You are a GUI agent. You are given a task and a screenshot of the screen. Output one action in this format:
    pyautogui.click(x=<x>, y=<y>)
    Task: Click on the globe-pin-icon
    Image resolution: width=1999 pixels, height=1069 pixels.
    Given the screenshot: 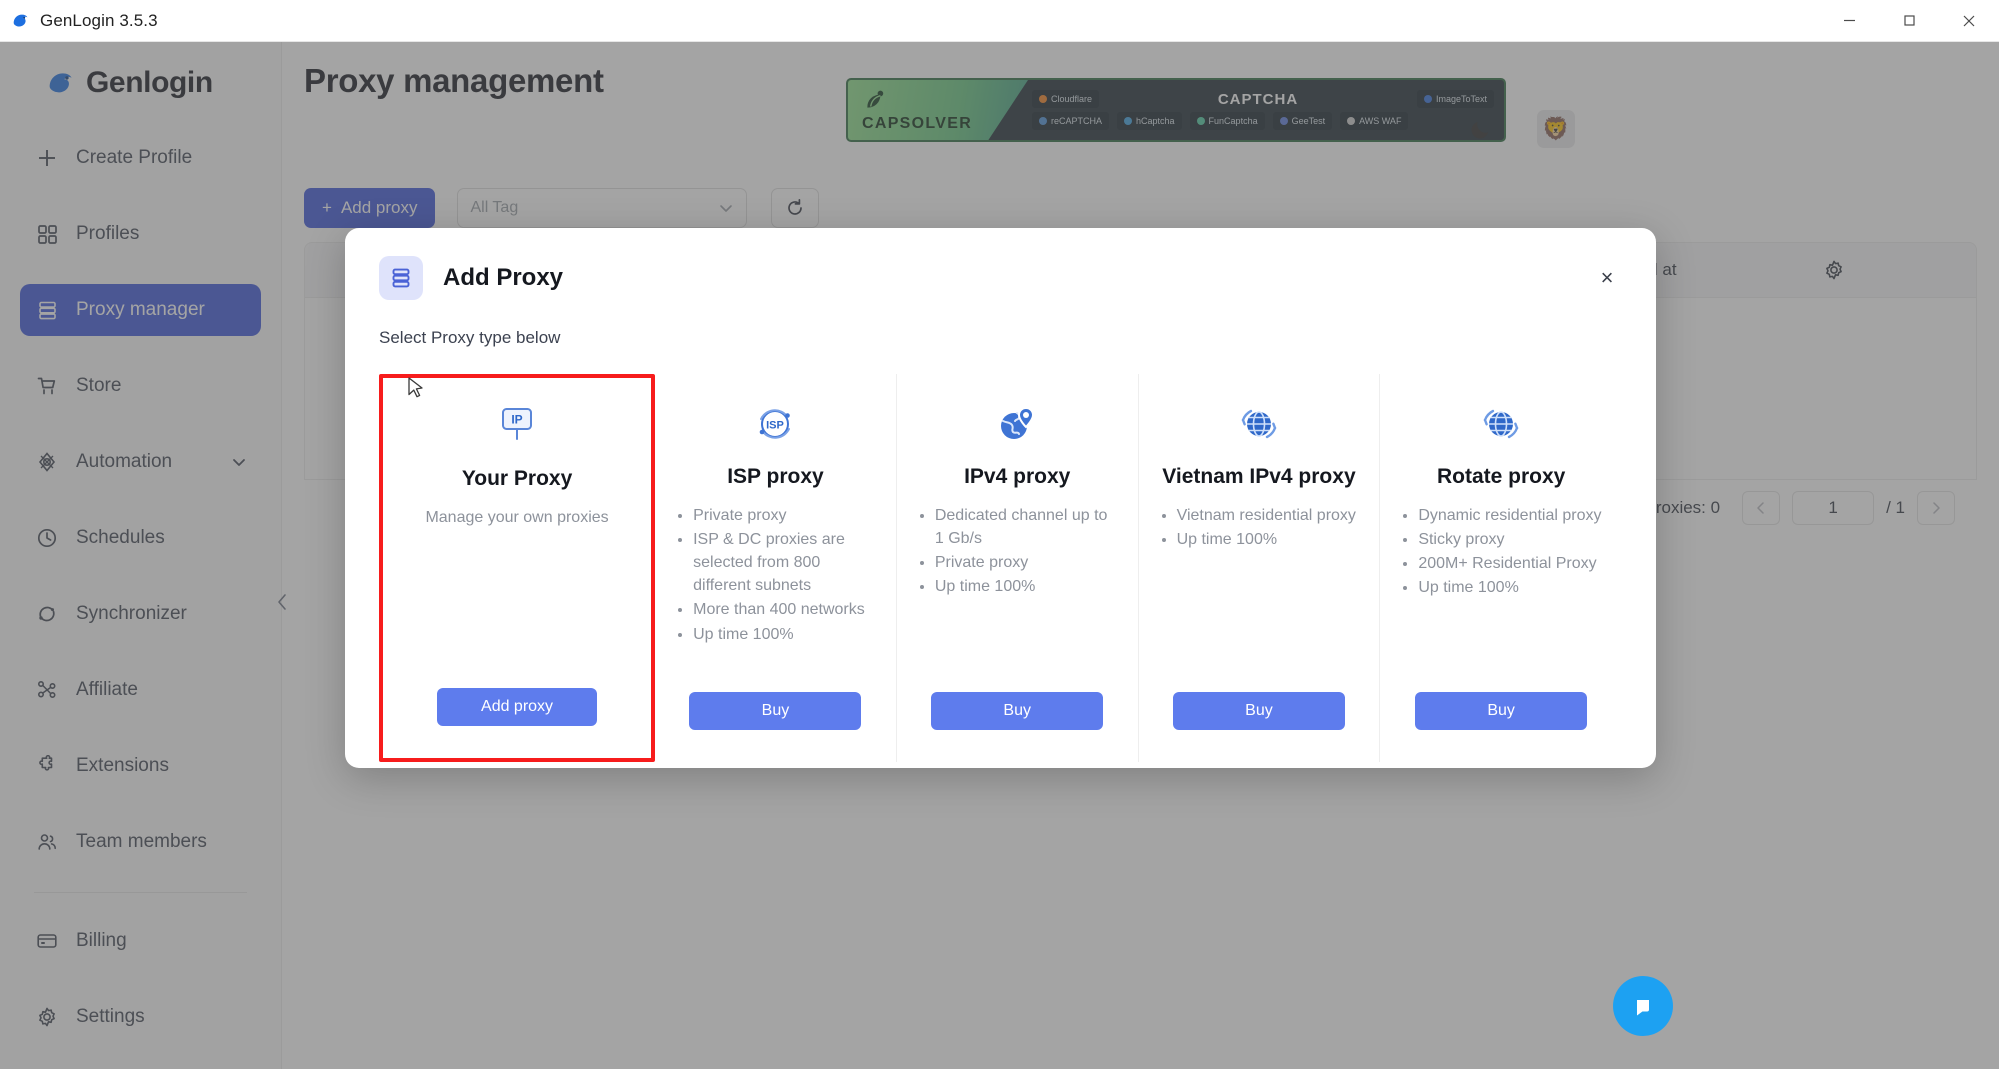 What is the action you would take?
    pyautogui.click(x=1017, y=424)
    